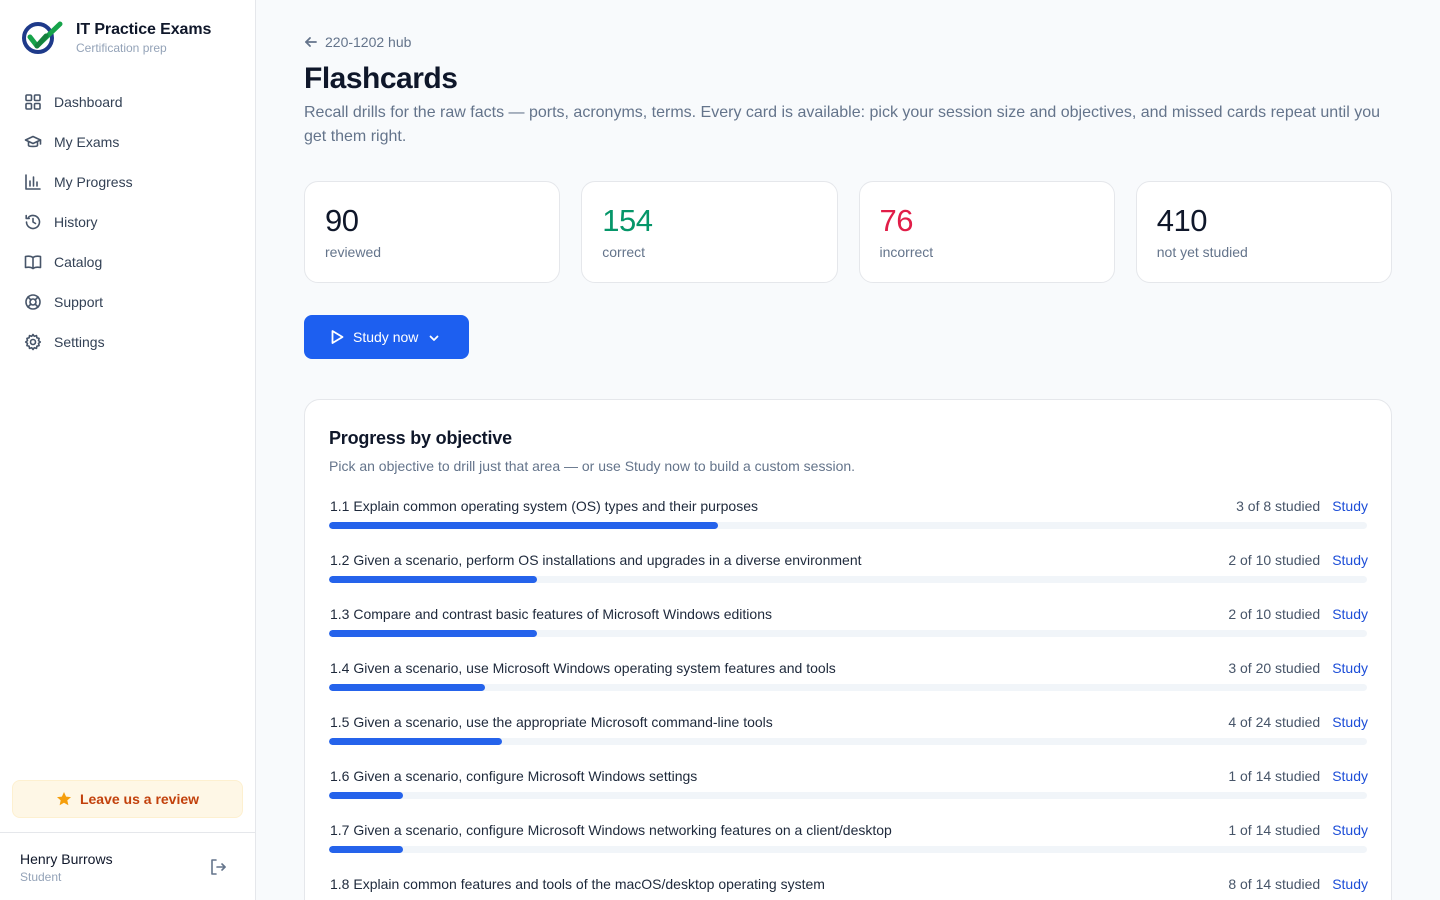  I want to click on arrow-left-icon, so click(311, 42).